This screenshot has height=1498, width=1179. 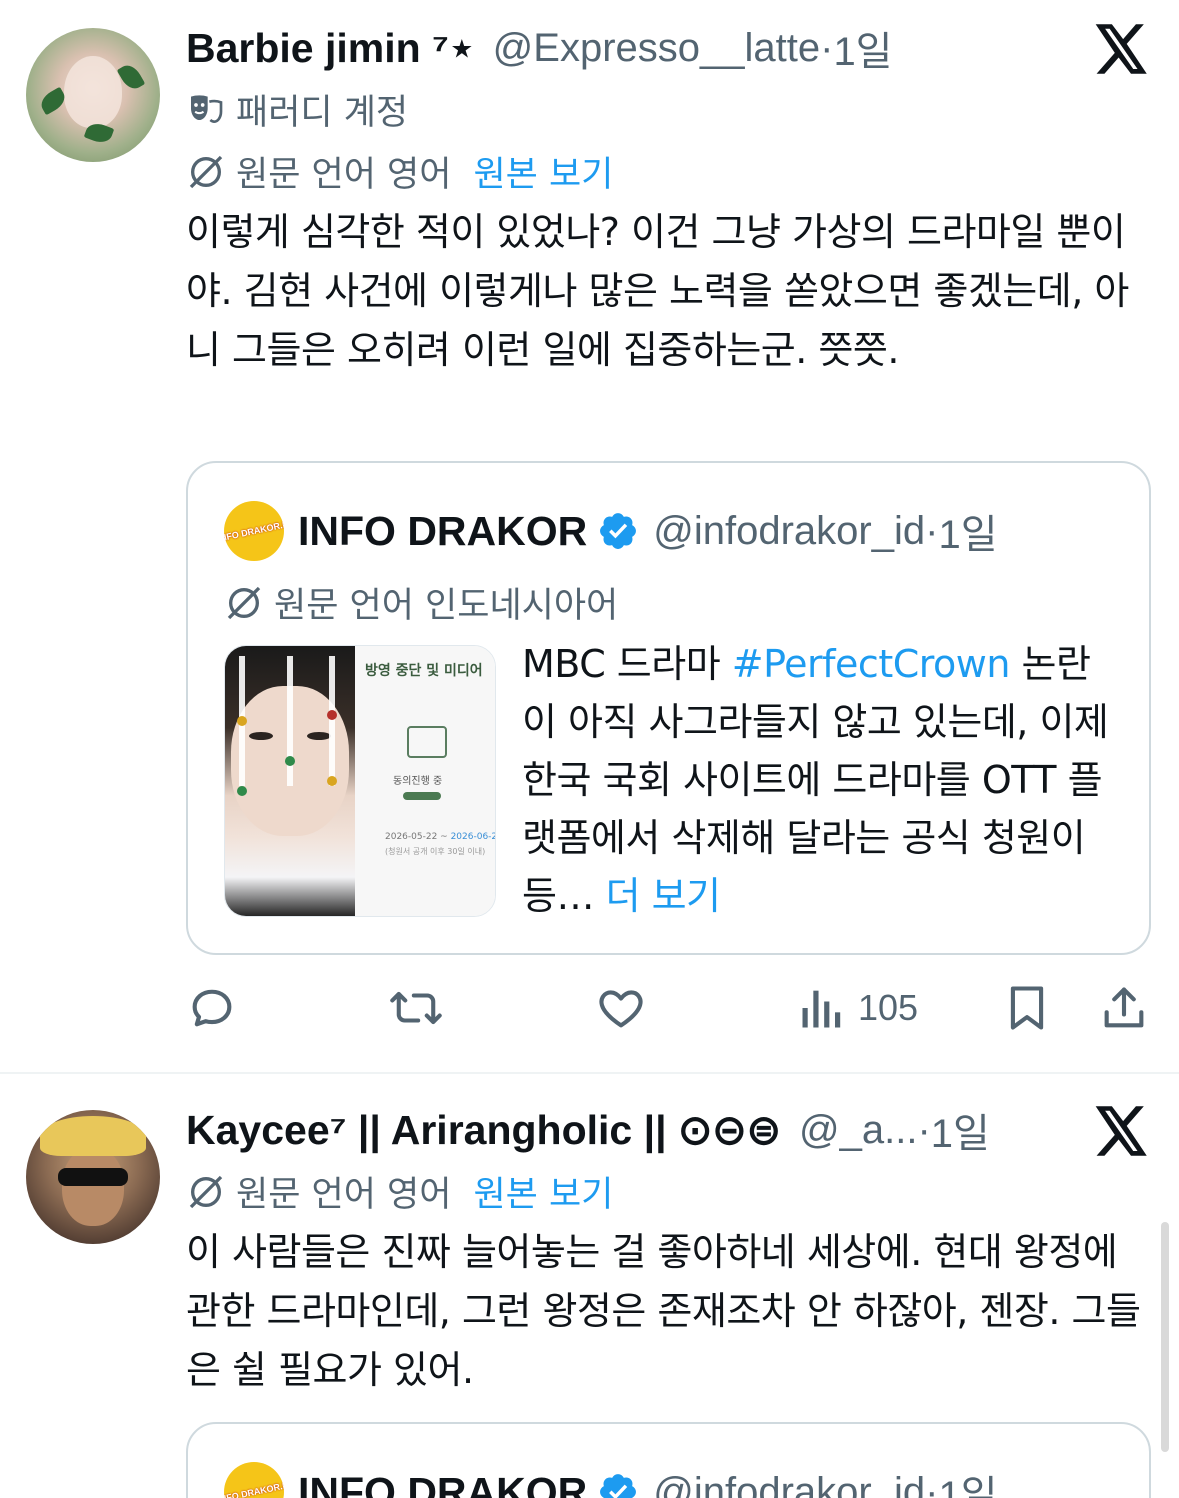 What do you see at coordinates (1165, 1337) in the screenshot?
I see `scrollbar` at bounding box center [1165, 1337].